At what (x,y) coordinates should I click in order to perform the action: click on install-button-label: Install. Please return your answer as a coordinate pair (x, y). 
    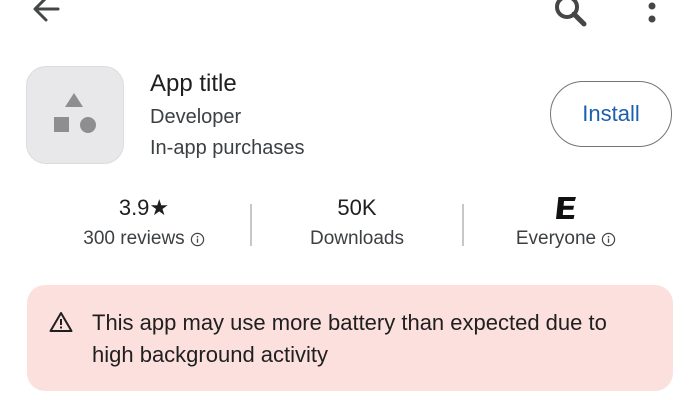
    Looking at the image, I should click on (611, 113).